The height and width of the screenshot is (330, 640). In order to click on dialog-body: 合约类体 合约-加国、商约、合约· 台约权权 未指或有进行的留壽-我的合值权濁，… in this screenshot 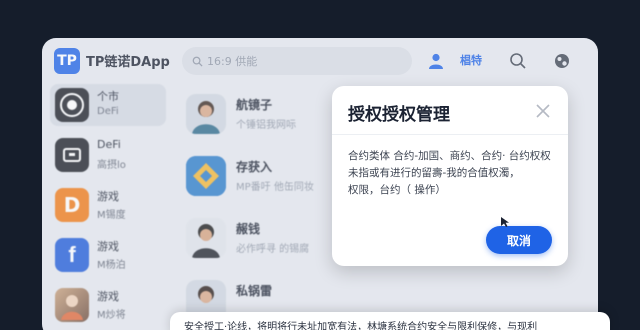, I will do `click(451, 173)`.